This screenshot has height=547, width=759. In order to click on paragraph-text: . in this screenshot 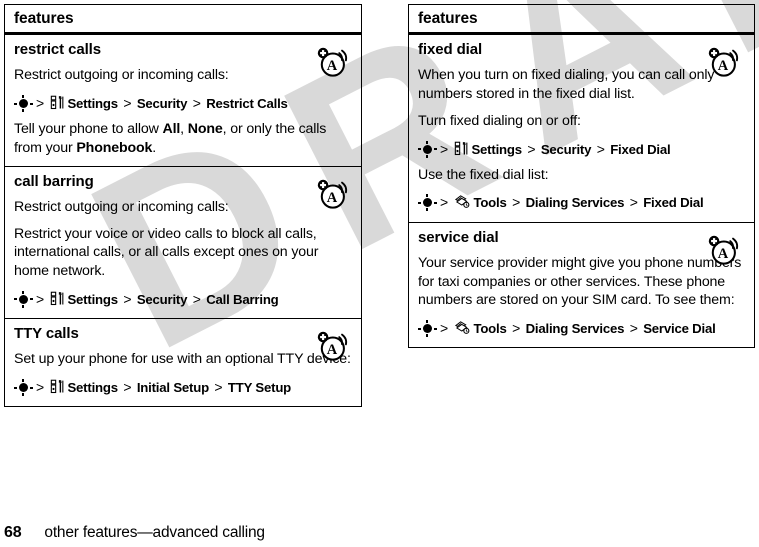, I will do `click(154, 147)`.